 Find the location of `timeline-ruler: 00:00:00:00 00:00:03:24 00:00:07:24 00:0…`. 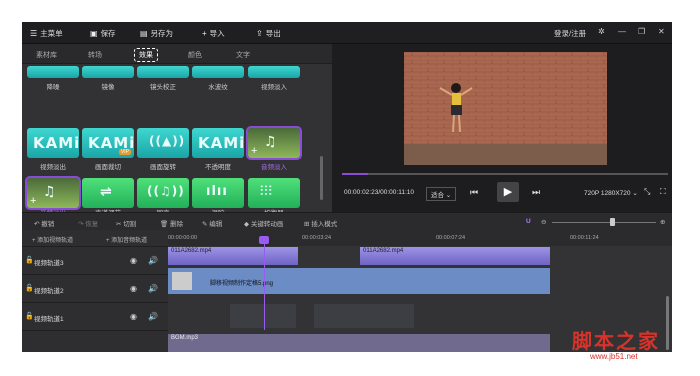

timeline-ruler: 00:00:00:00 00:00:03:24 00:00:07:24 00:0… is located at coordinates (420, 238).